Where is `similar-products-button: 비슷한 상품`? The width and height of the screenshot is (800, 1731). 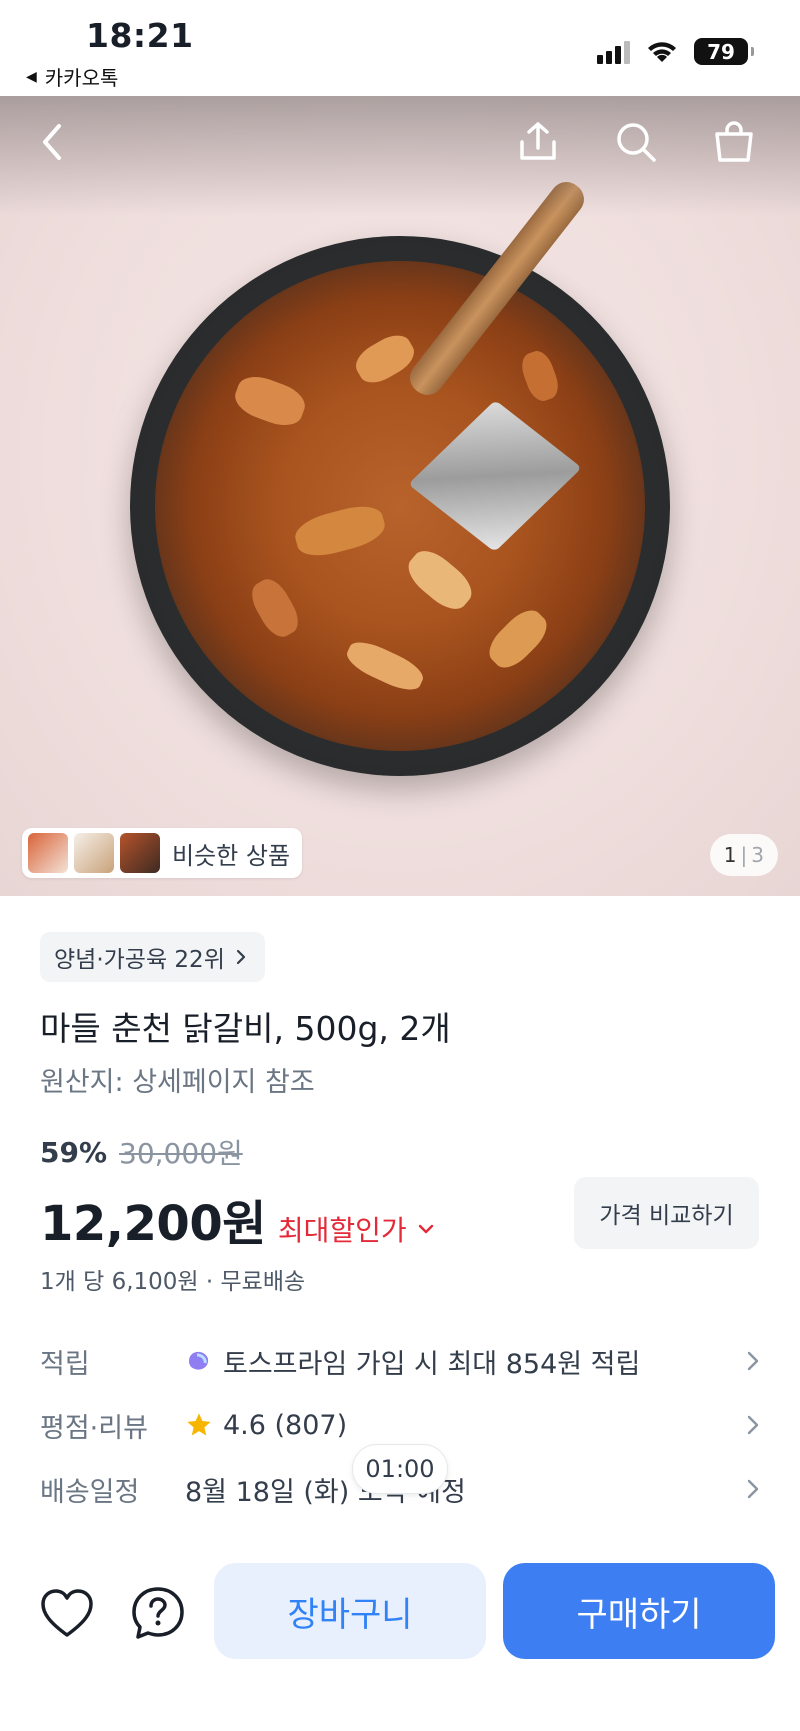
similar-products-button: 비슷한 상품 is located at coordinates (162, 853).